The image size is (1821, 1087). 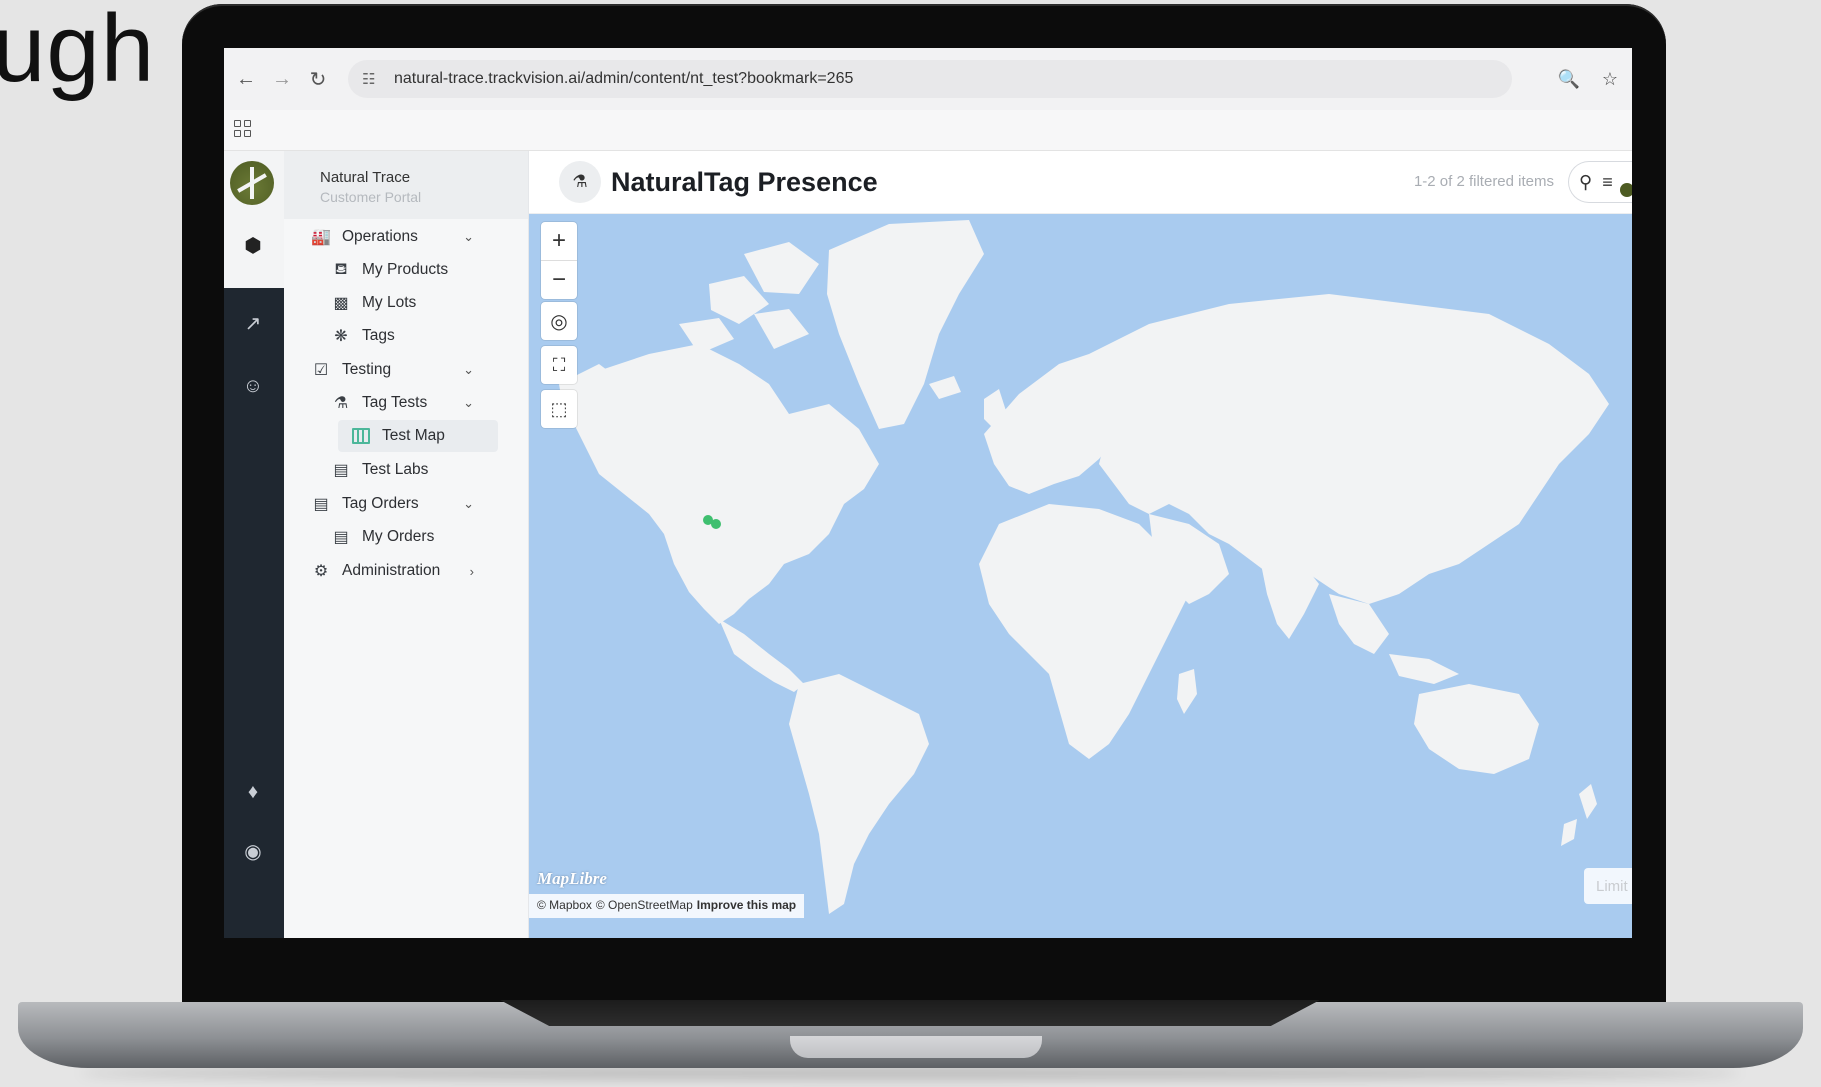 I want to click on site-settings-icon: ☷, so click(x=371, y=79).